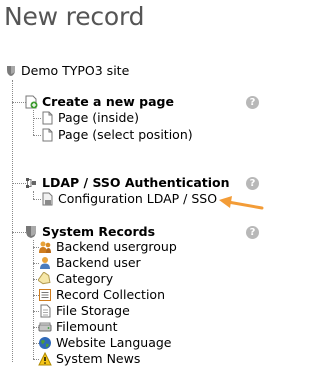 This screenshot has width=320, height=374. Describe the element at coordinates (45, 343) in the screenshot. I see `globe-icon` at that location.